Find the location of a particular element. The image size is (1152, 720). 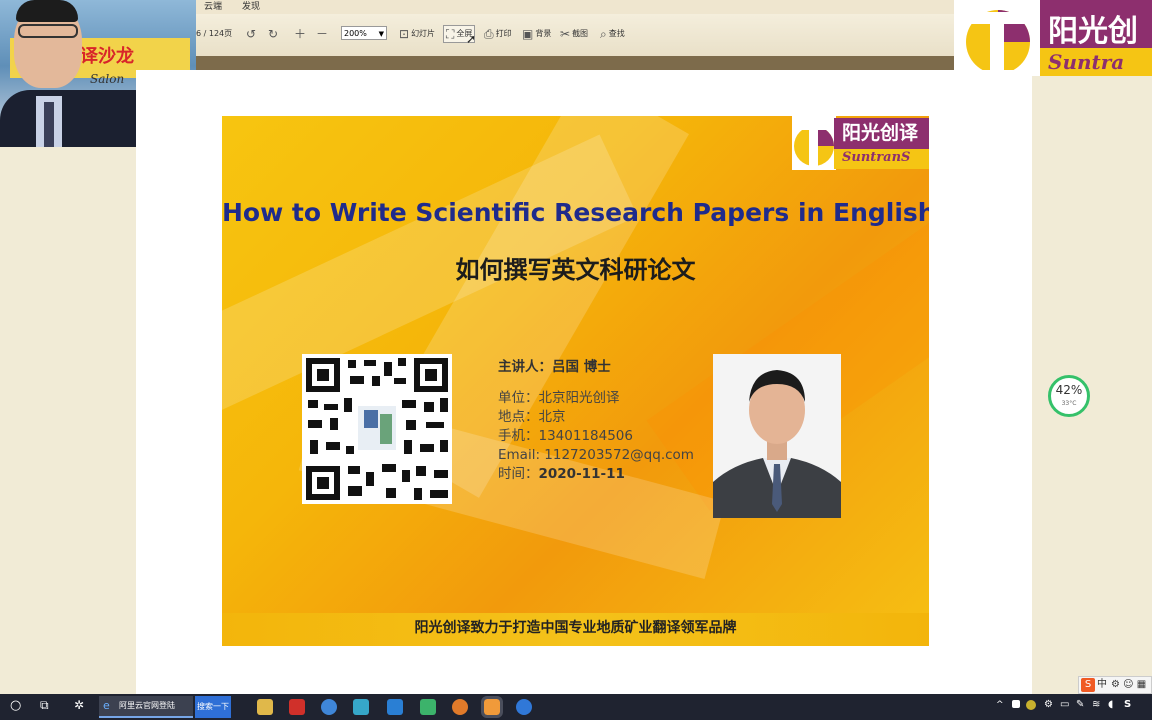

slideshow-label: 幻灯片 is located at coordinates (423, 33).